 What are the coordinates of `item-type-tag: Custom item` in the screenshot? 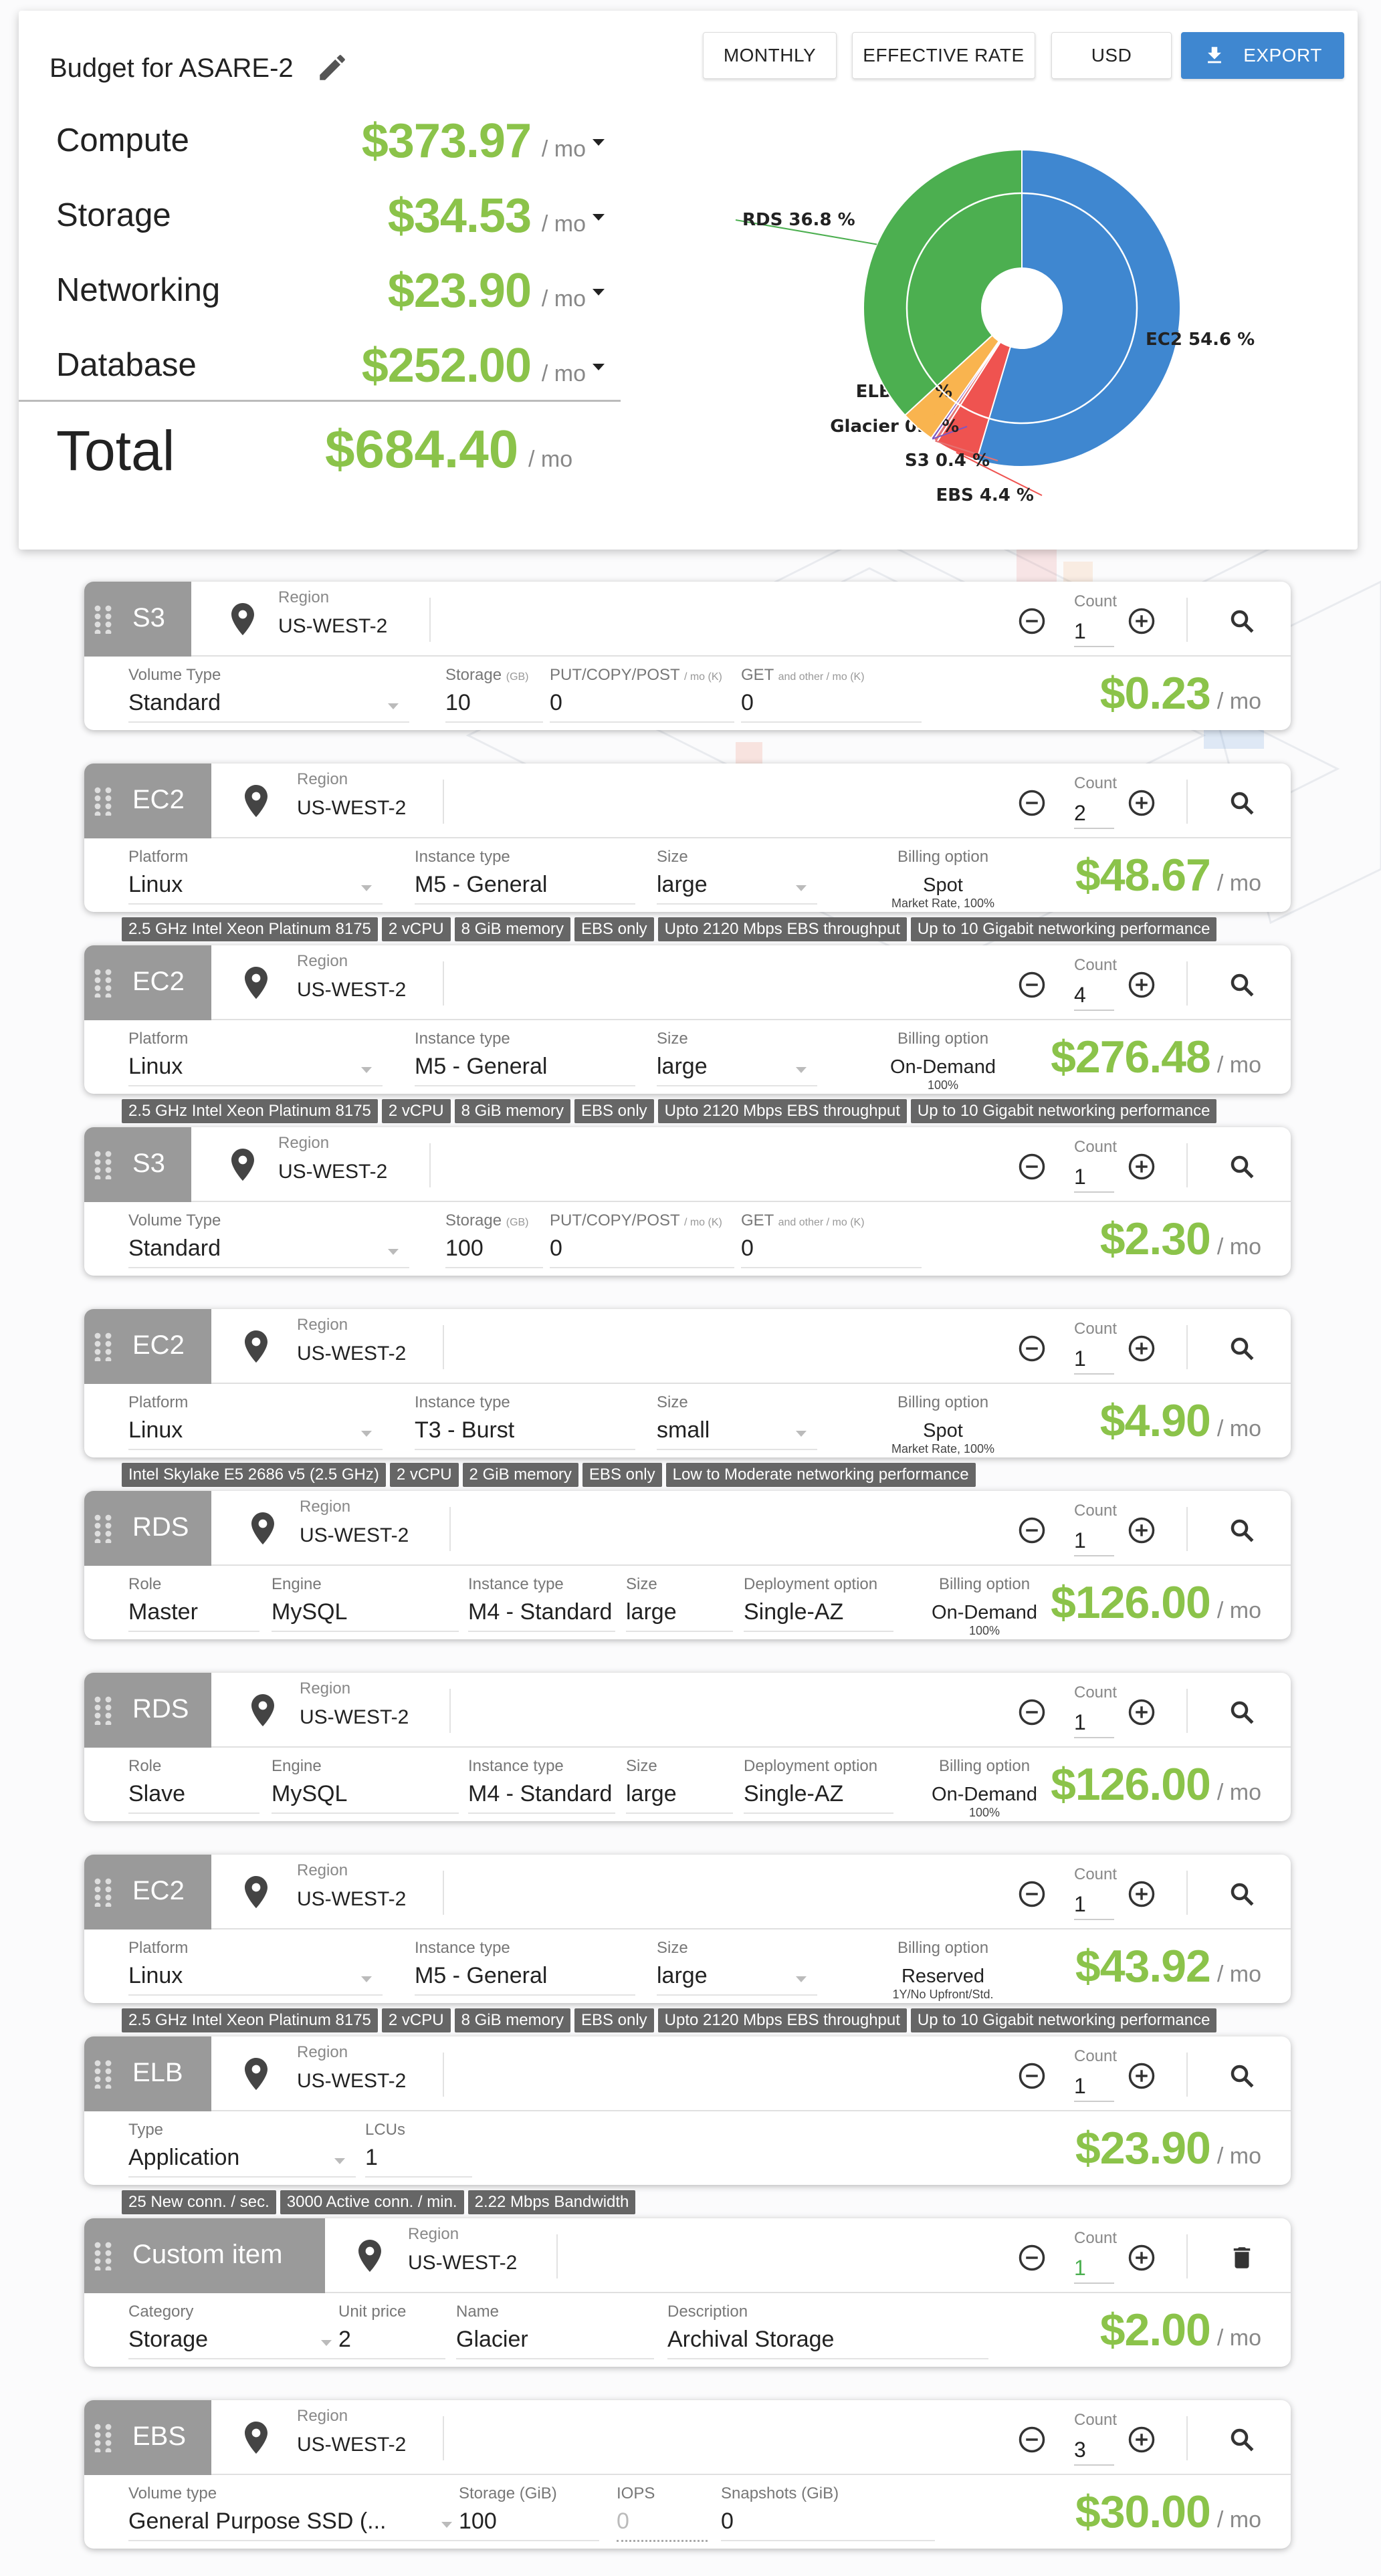 It's located at (205, 2255).